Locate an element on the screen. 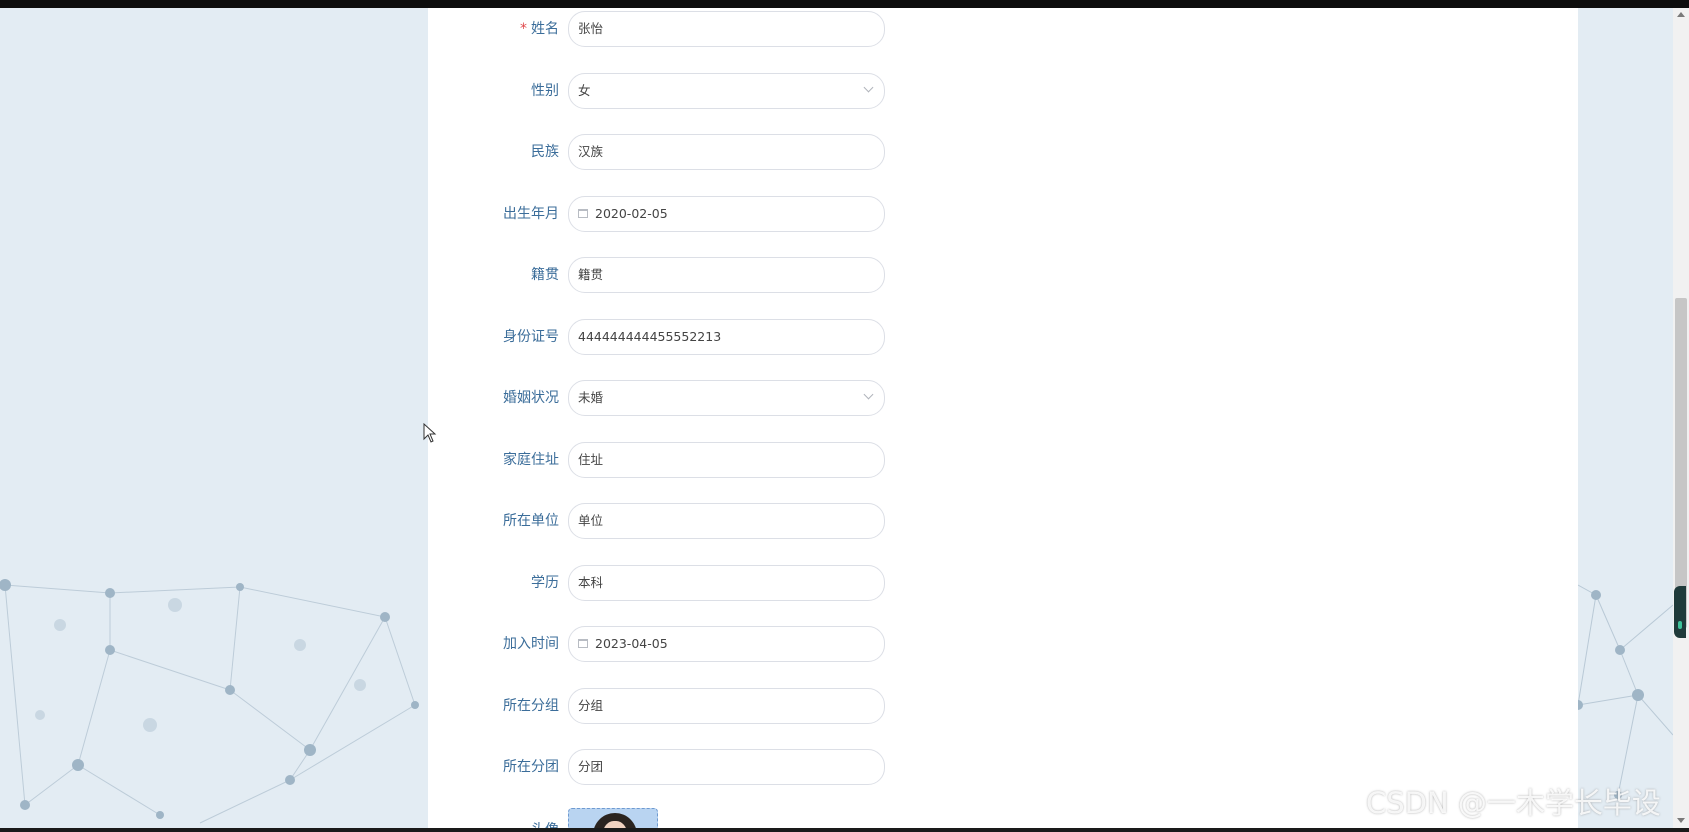  network-background-left is located at coordinates (209, 701).